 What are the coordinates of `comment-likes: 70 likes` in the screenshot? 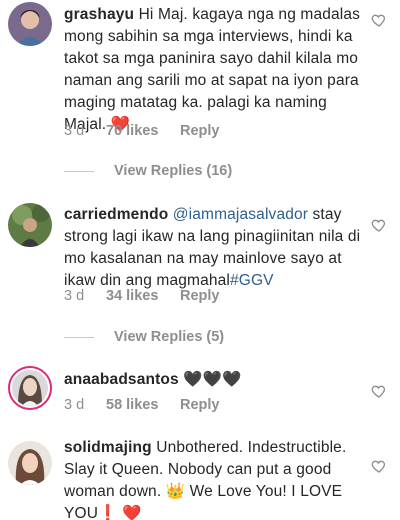 It's located at (132, 131).